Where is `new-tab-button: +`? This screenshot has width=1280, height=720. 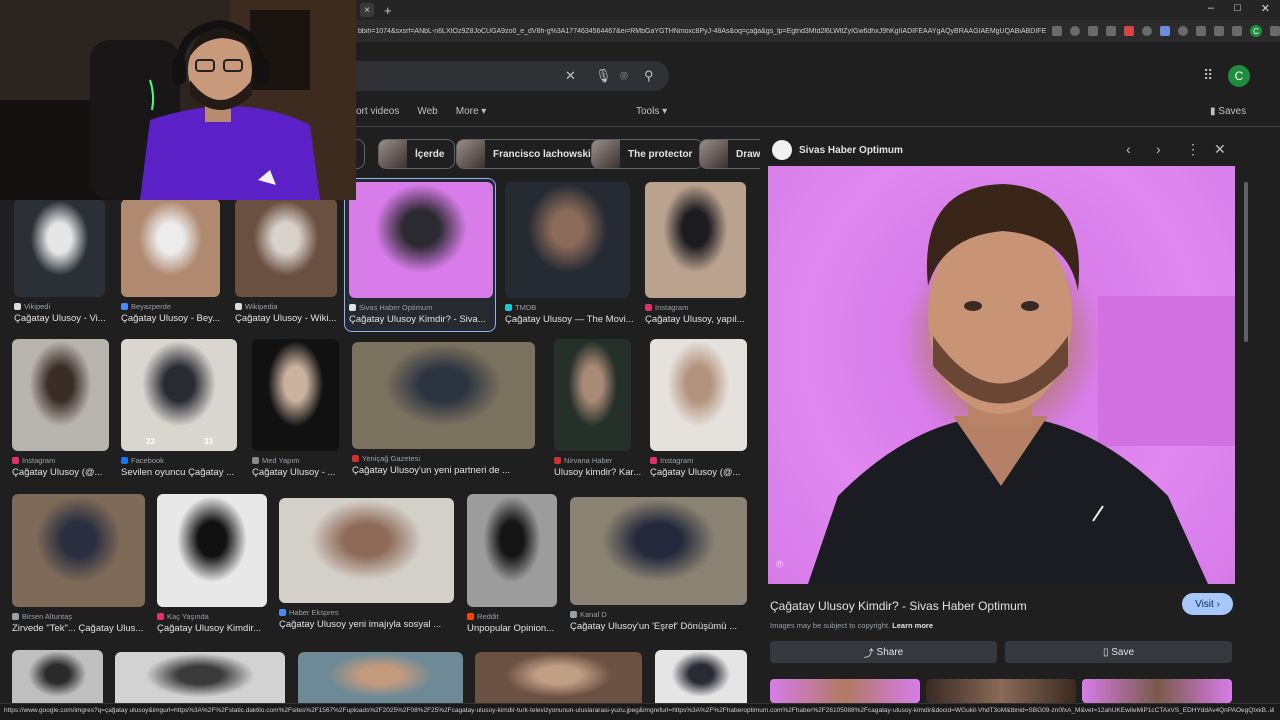 new-tab-button: + is located at coordinates (388, 10).